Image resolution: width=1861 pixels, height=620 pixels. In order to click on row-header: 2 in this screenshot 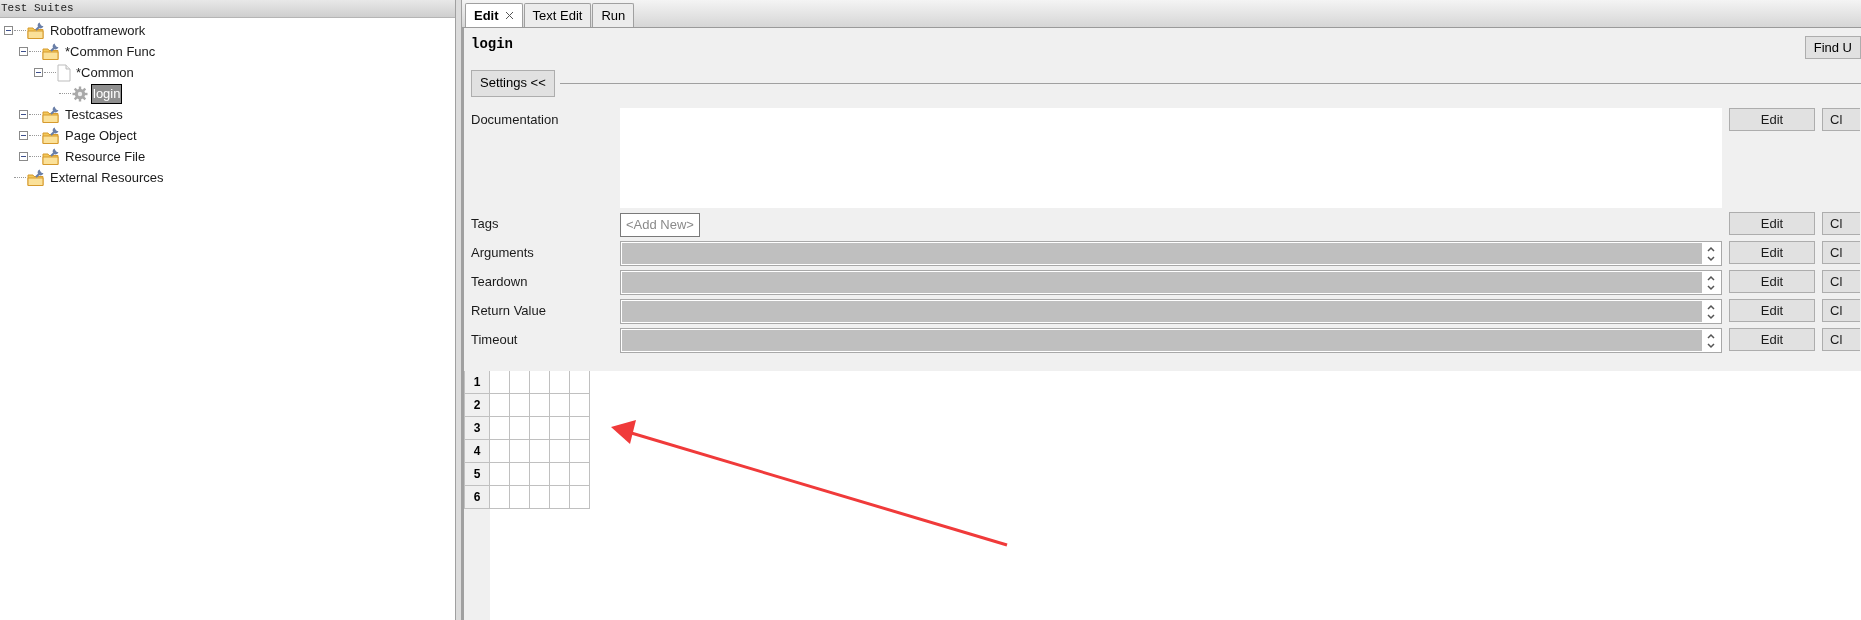, I will do `click(477, 405)`.